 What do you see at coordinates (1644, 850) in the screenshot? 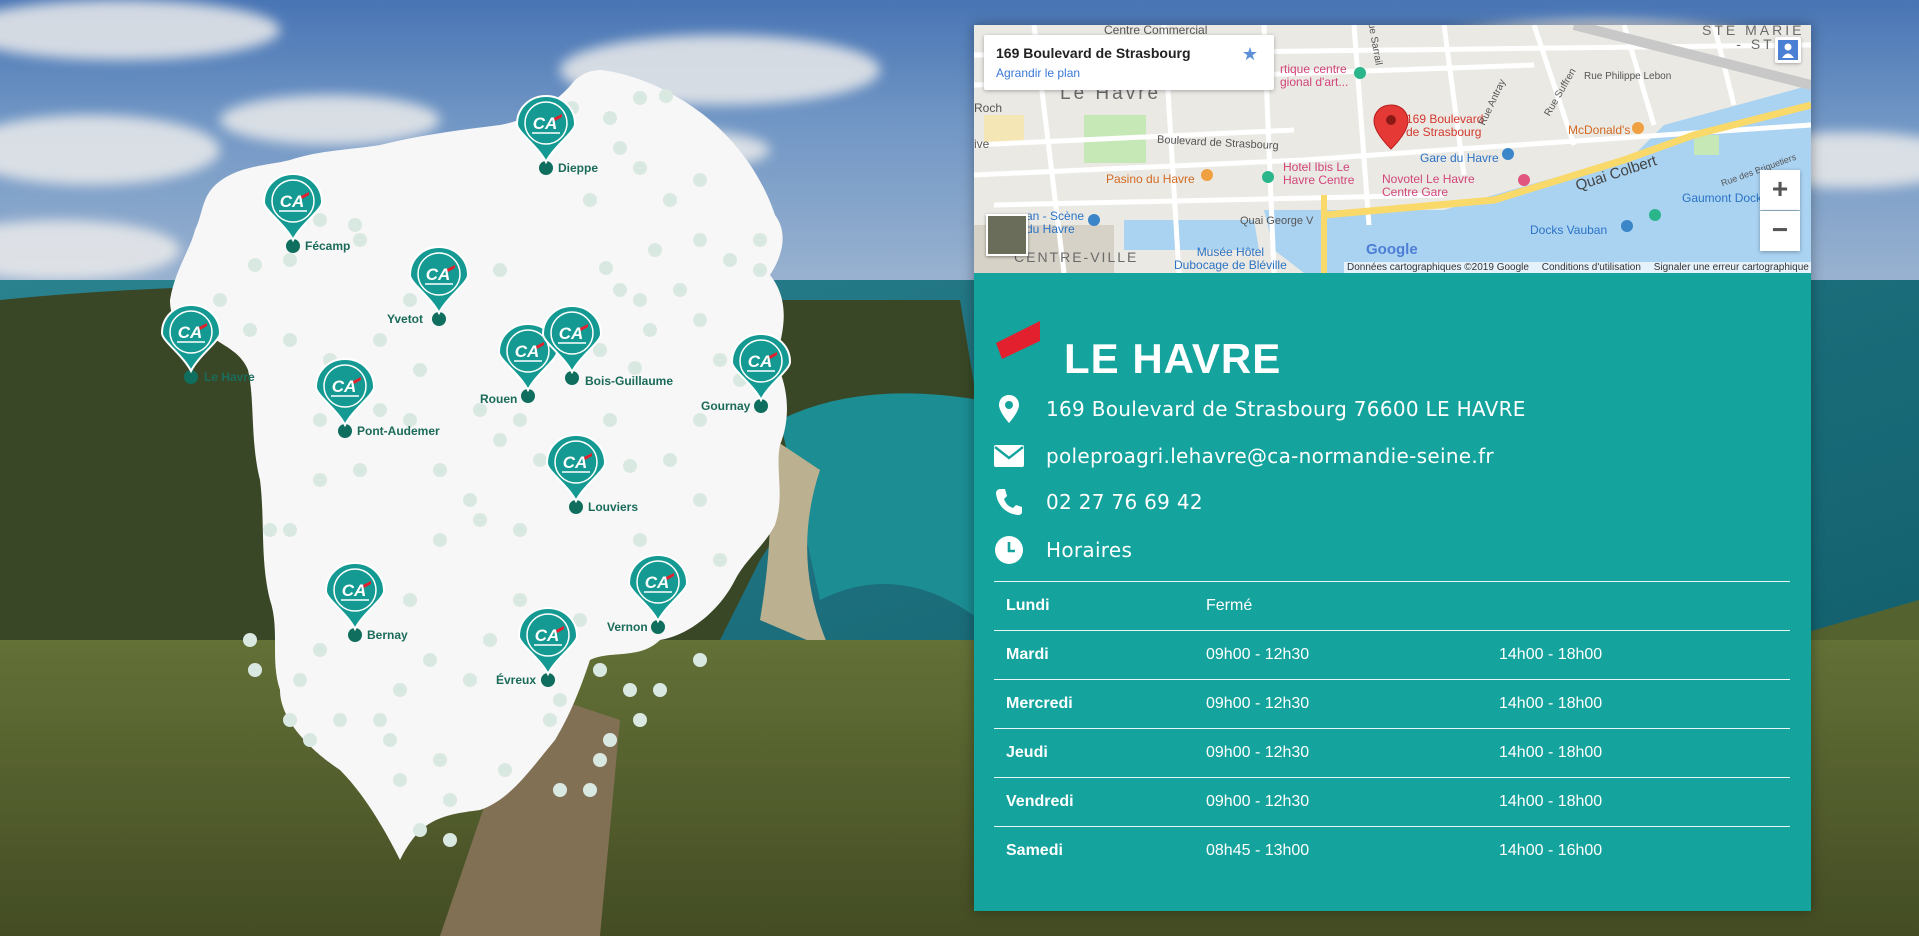
I see `hours-cell-pm: 14h00 - 16h00` at bounding box center [1644, 850].